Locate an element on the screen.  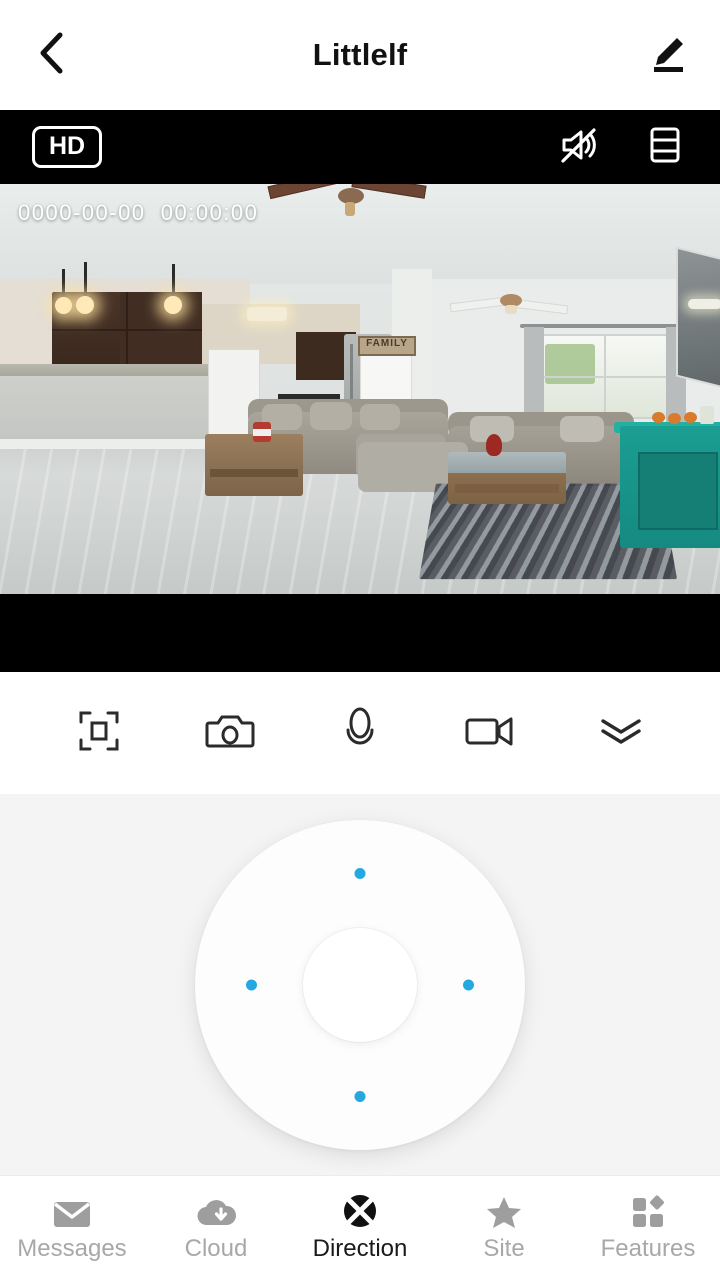
direction-cross-icon is located at coordinates (360, 1212).